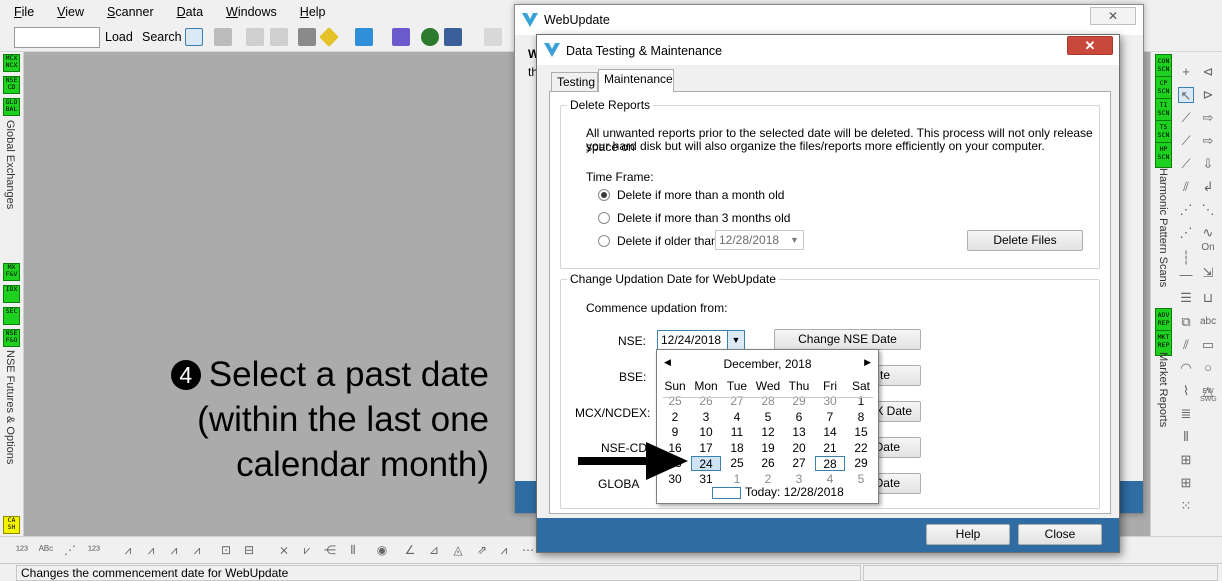  I want to click on pattern3-icon: ⩘, so click(174, 550).